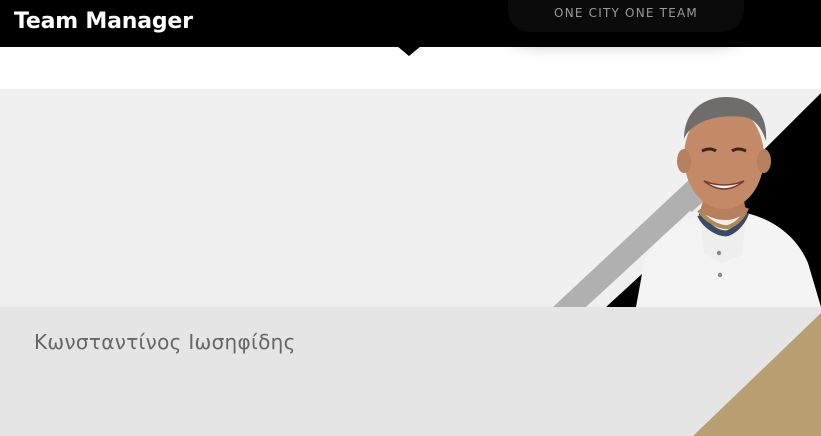 This screenshot has height=436, width=821. What do you see at coordinates (410, 23) in the screenshot?
I see `top-header-bar: Team Manager ONE CITY ONE TEAM` at bounding box center [410, 23].